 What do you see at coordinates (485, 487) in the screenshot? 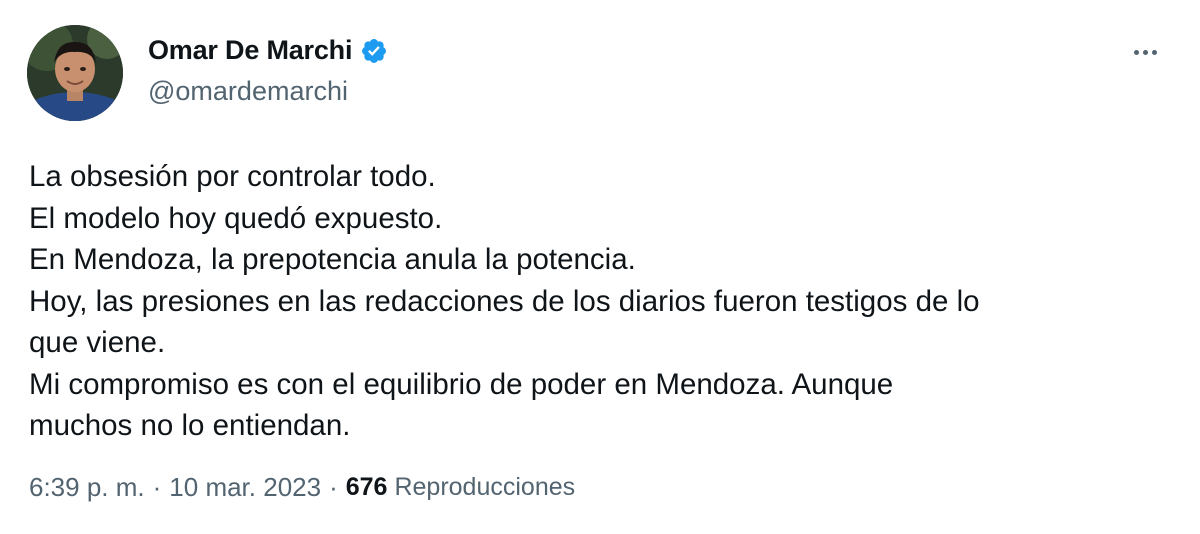
I see `views-label: Reproducciones` at bounding box center [485, 487].